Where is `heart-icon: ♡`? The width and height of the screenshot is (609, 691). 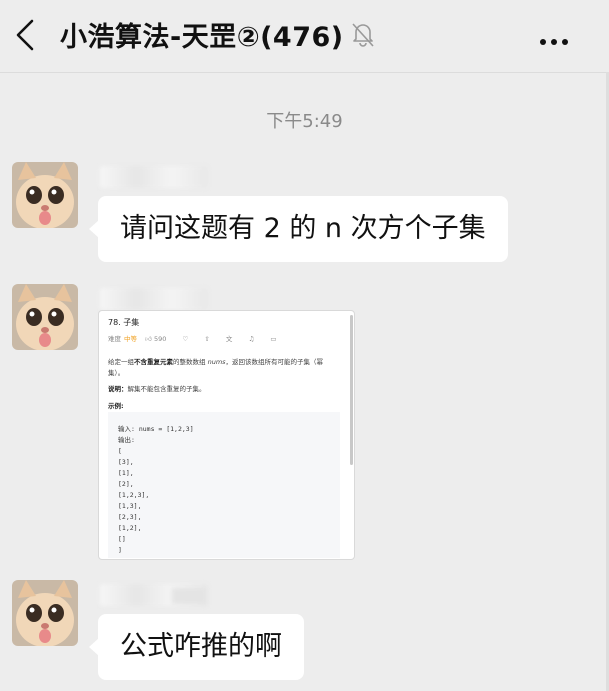 heart-icon: ♡ is located at coordinates (185, 339).